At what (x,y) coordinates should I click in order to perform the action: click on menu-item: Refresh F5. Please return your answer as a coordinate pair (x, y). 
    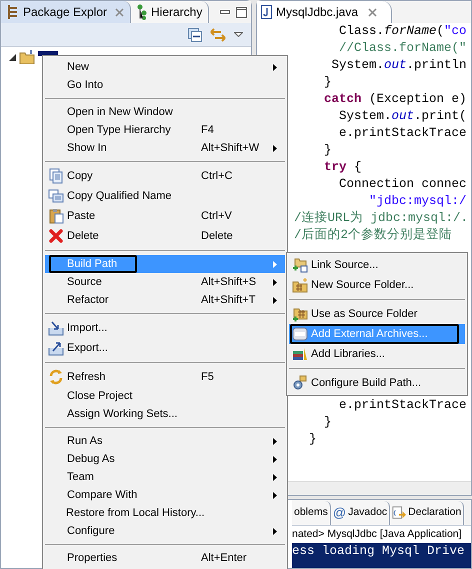
    Looking at the image, I should click on (165, 377).